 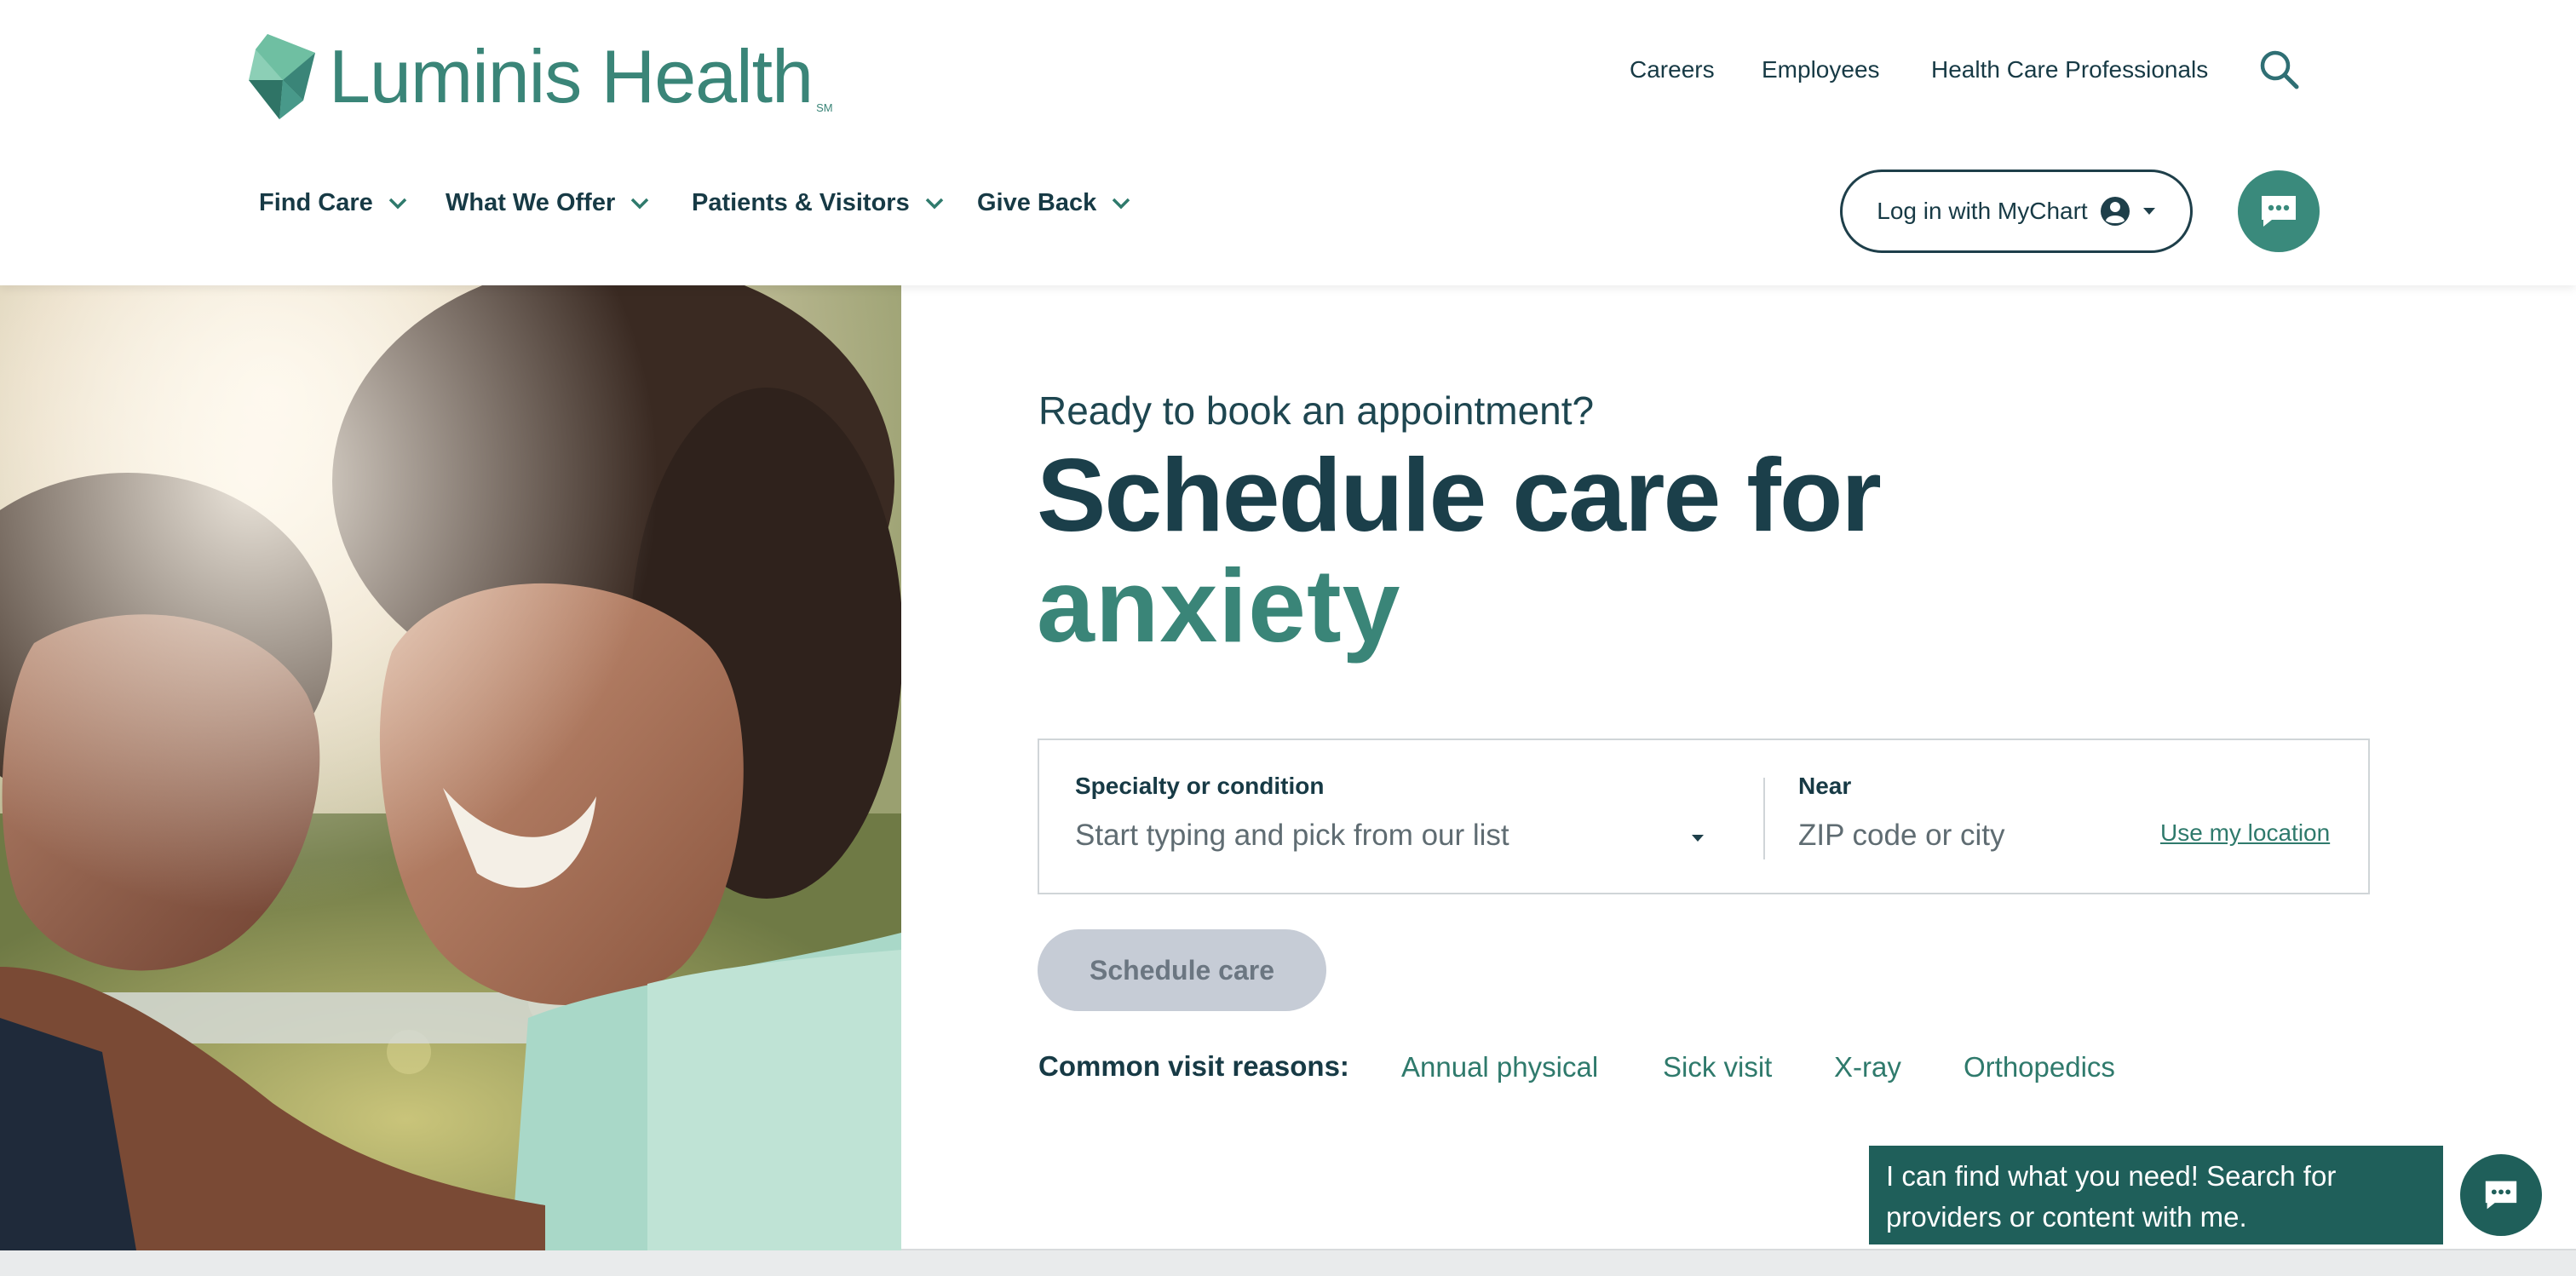 I want to click on specialty-input, so click(x=1381, y=836).